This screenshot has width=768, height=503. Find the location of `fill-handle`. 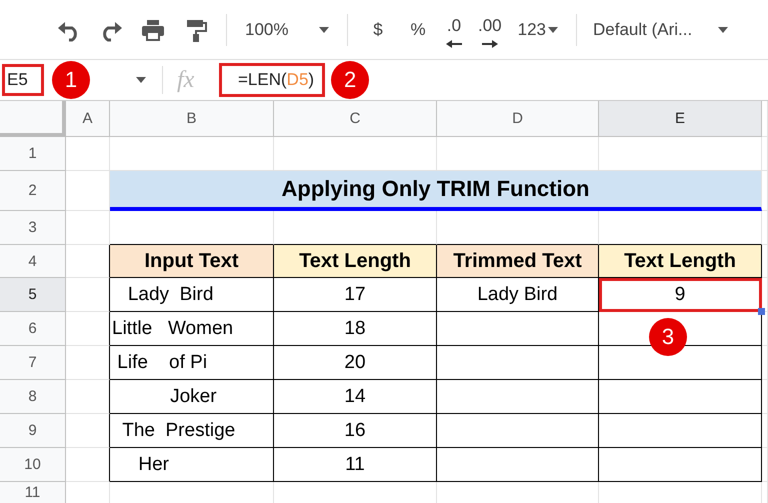

fill-handle is located at coordinates (761, 311).